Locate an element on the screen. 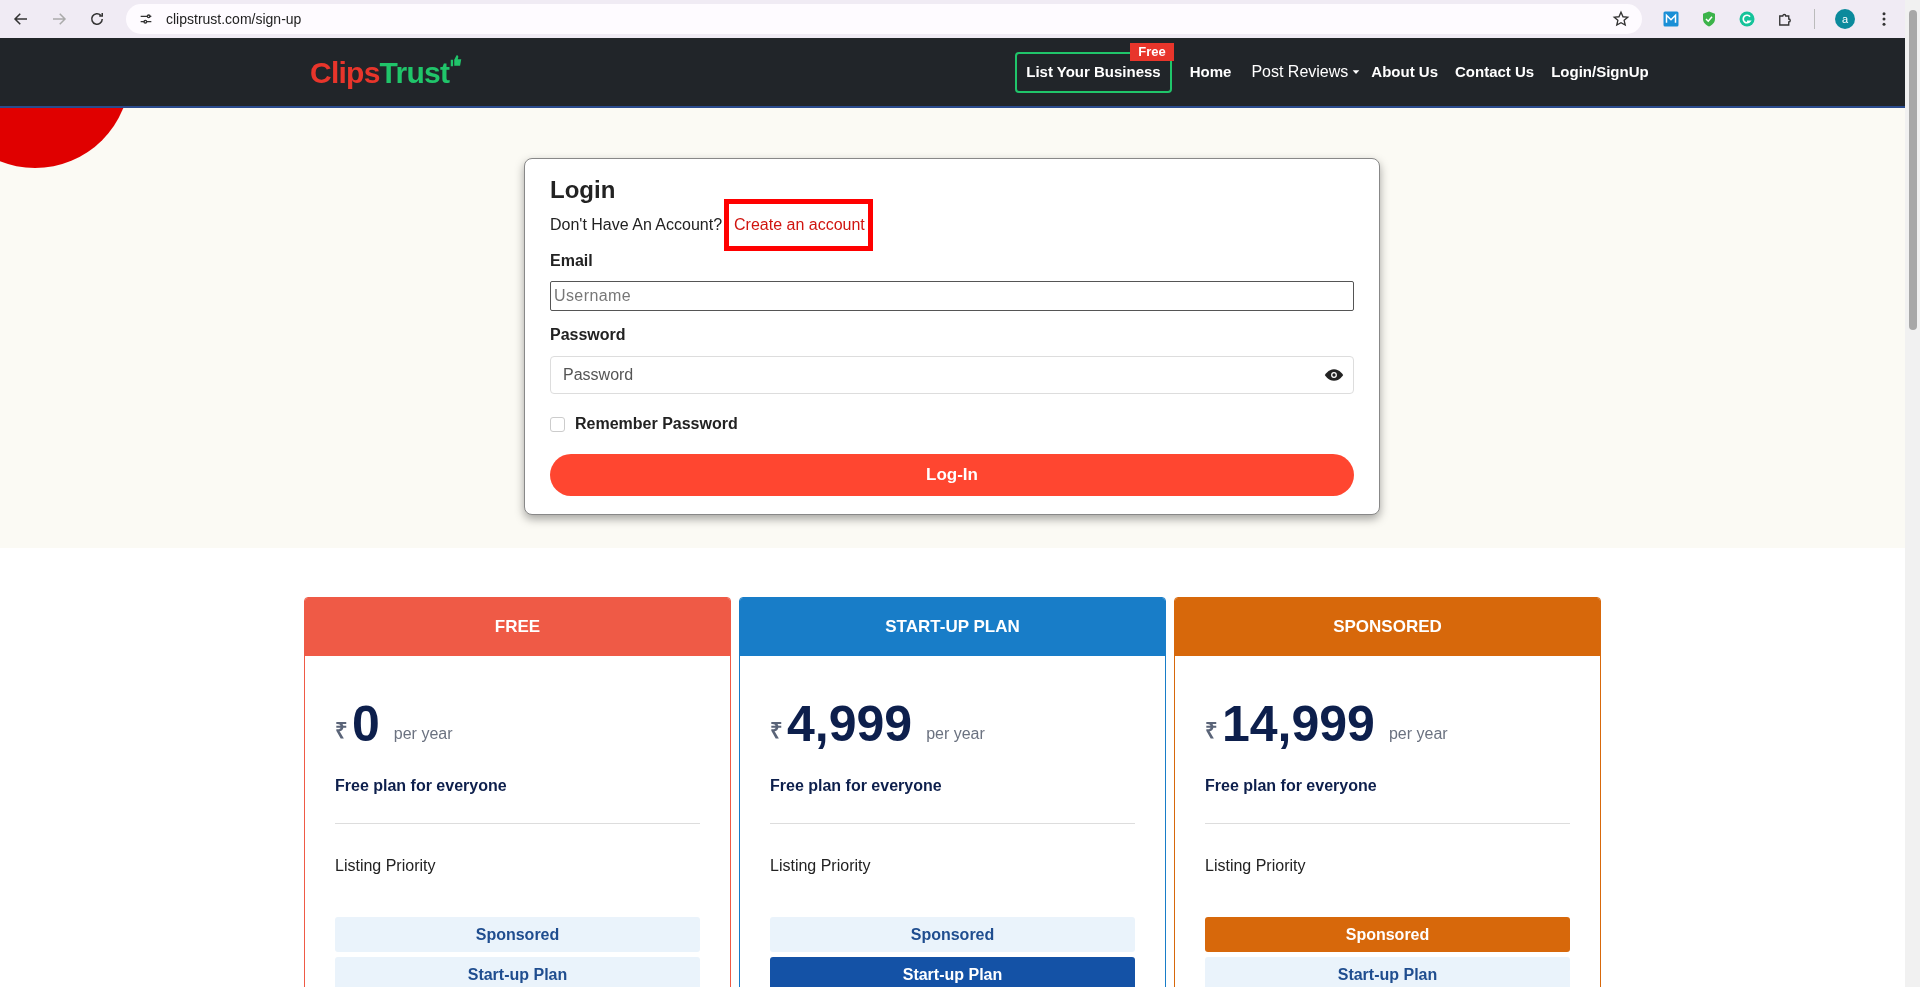 Image resolution: width=1920 pixels, height=987 pixels. password-input: Password is located at coordinates (952, 375).